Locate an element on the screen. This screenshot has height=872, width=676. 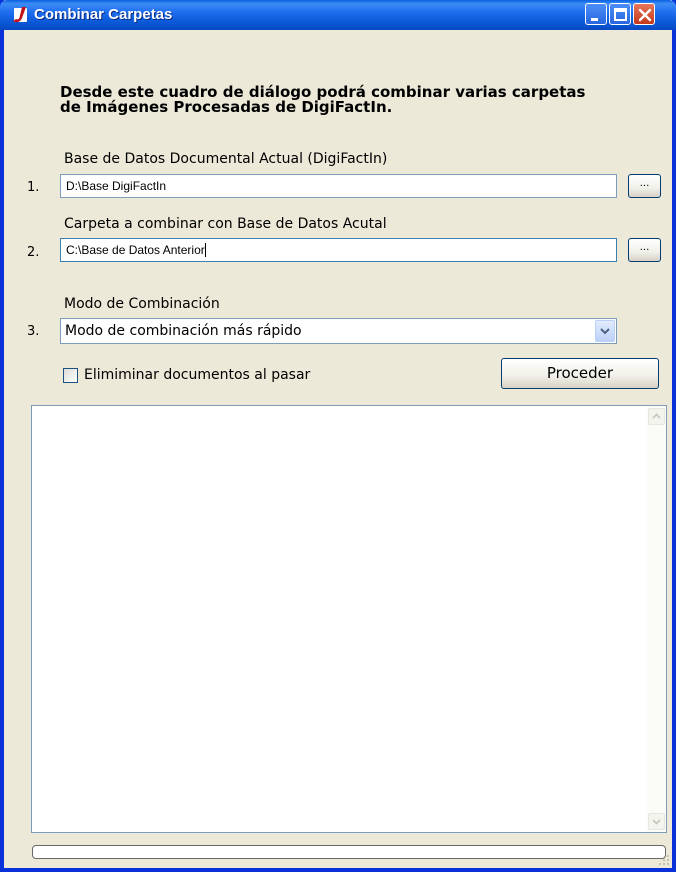
text-caret is located at coordinates (205, 250).